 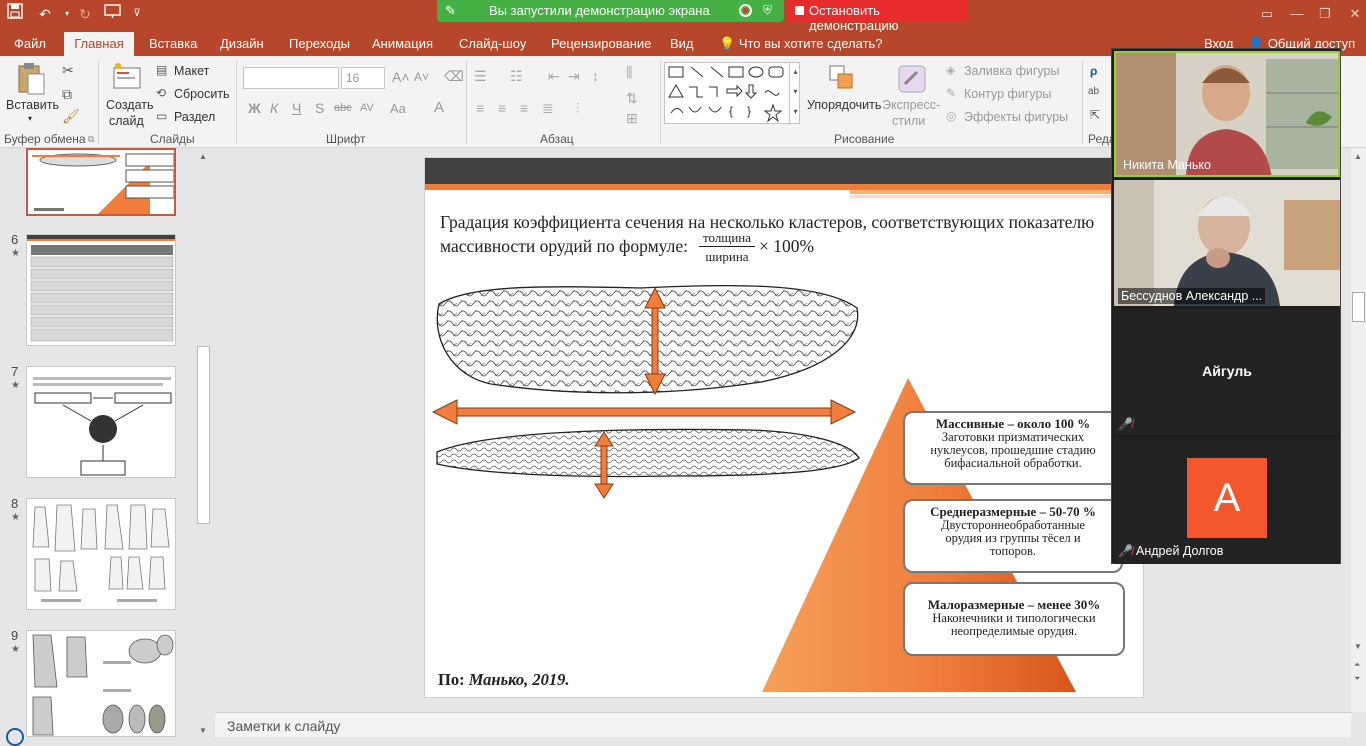 I want to click on bold-button: Ж, so click(x=254, y=108).